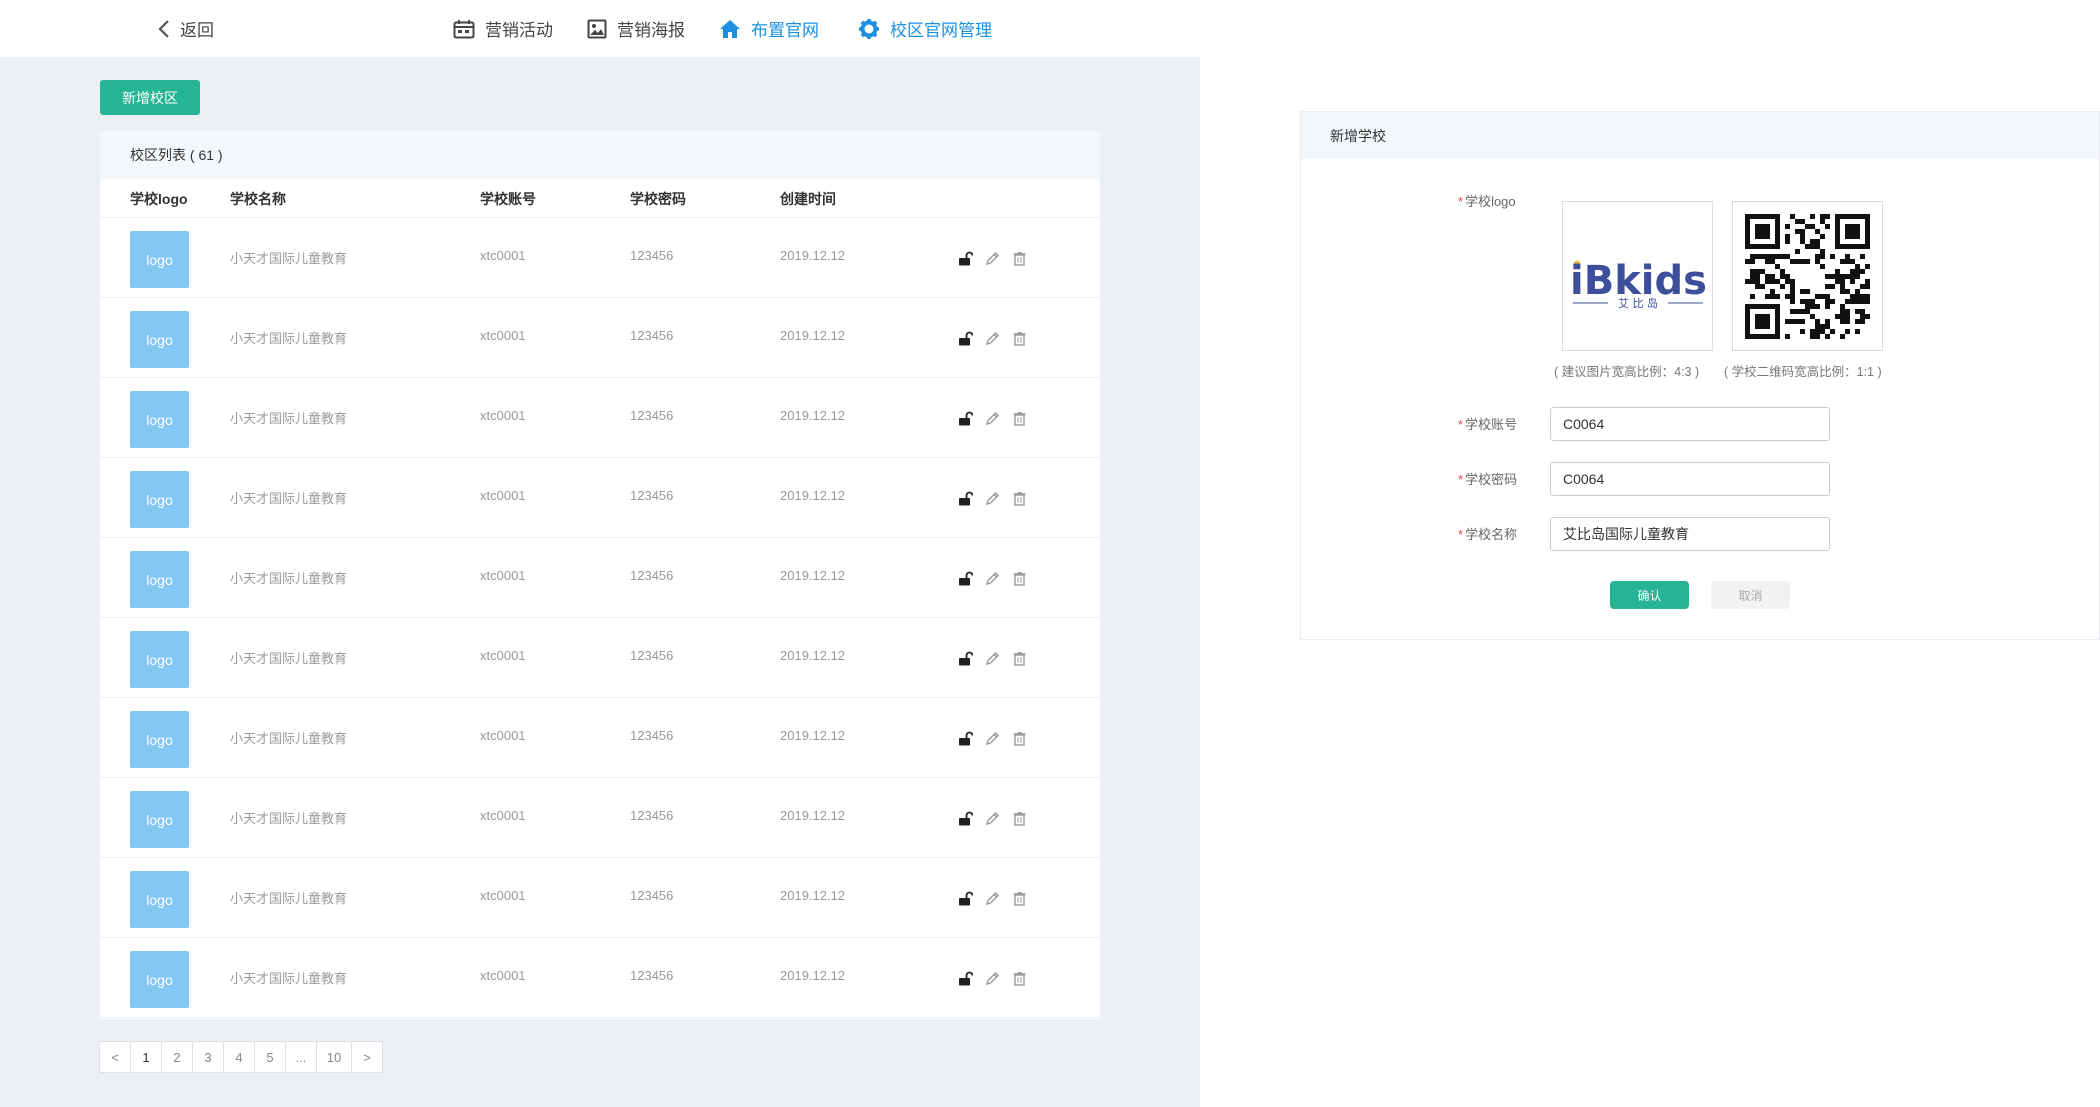 Image resolution: width=2100 pixels, height=1107 pixels. I want to click on image-icon, so click(597, 29).